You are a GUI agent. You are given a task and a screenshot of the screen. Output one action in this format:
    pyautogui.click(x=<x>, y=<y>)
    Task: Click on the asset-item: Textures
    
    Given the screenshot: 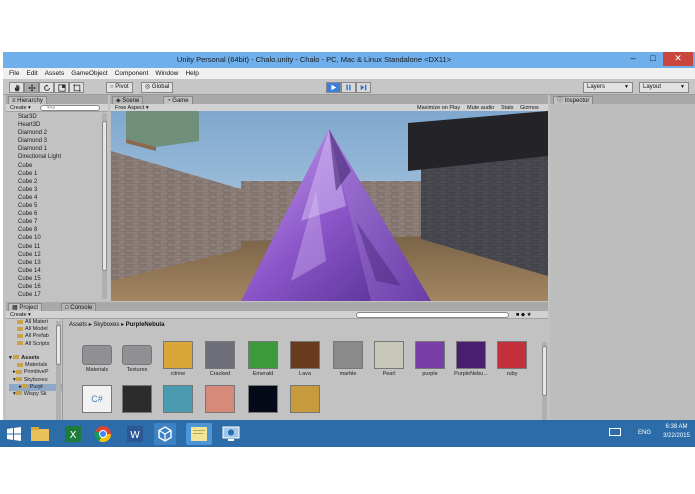 What is the action you would take?
    pyautogui.click(x=137, y=357)
    